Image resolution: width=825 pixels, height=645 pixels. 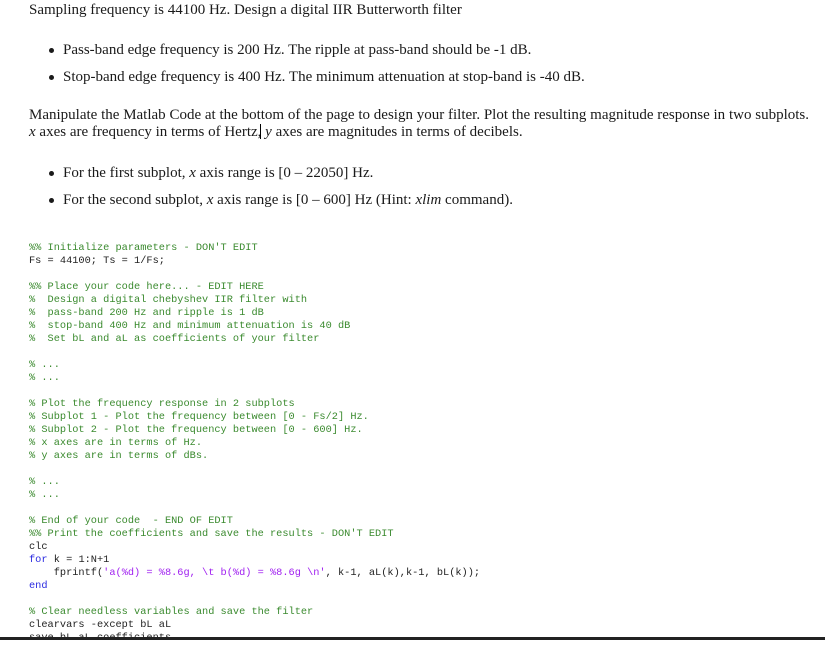 I want to click on code-line: %% Initialize parameters - DON'T EDIT, so click(x=254, y=248).